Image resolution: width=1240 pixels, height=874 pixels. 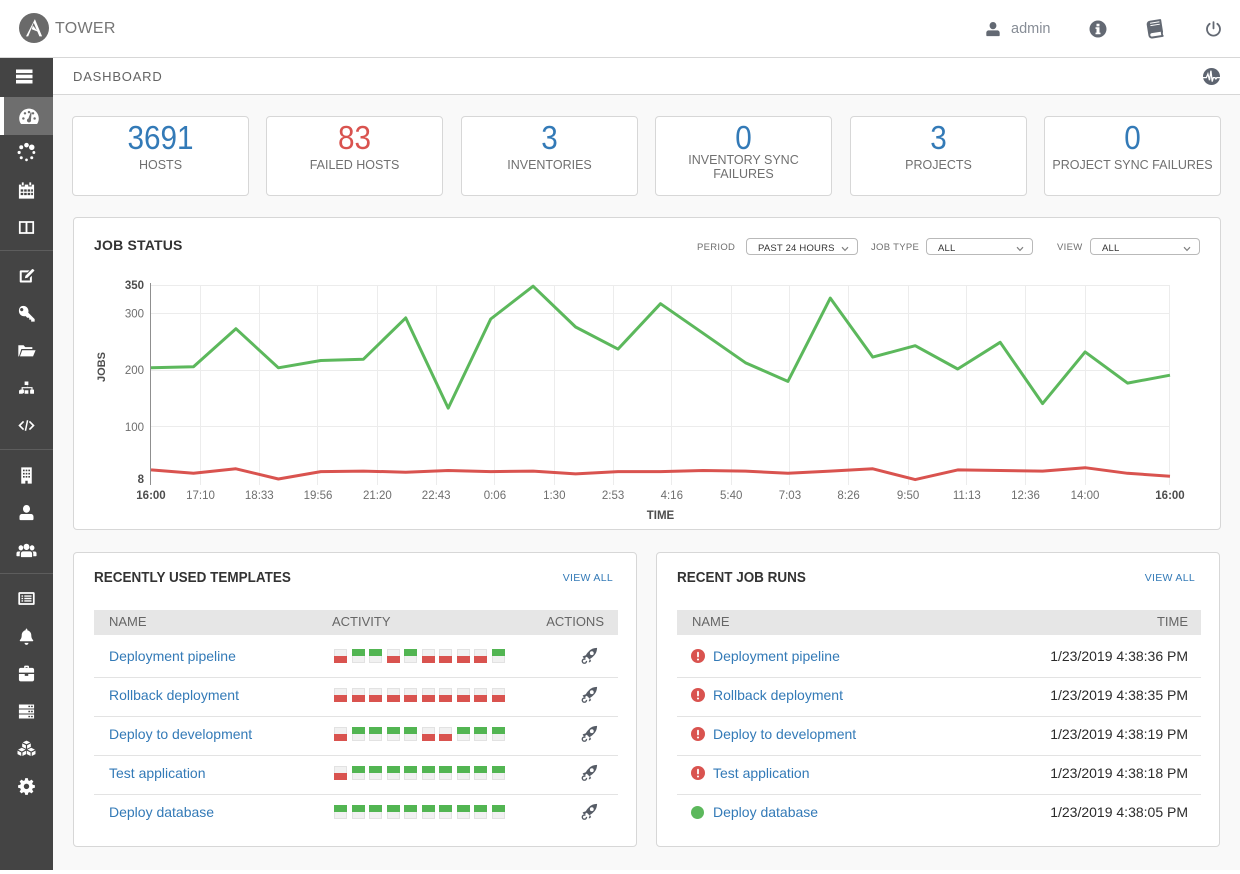 What do you see at coordinates (495, 496) in the screenshot?
I see `svg-text: 0:06` at bounding box center [495, 496].